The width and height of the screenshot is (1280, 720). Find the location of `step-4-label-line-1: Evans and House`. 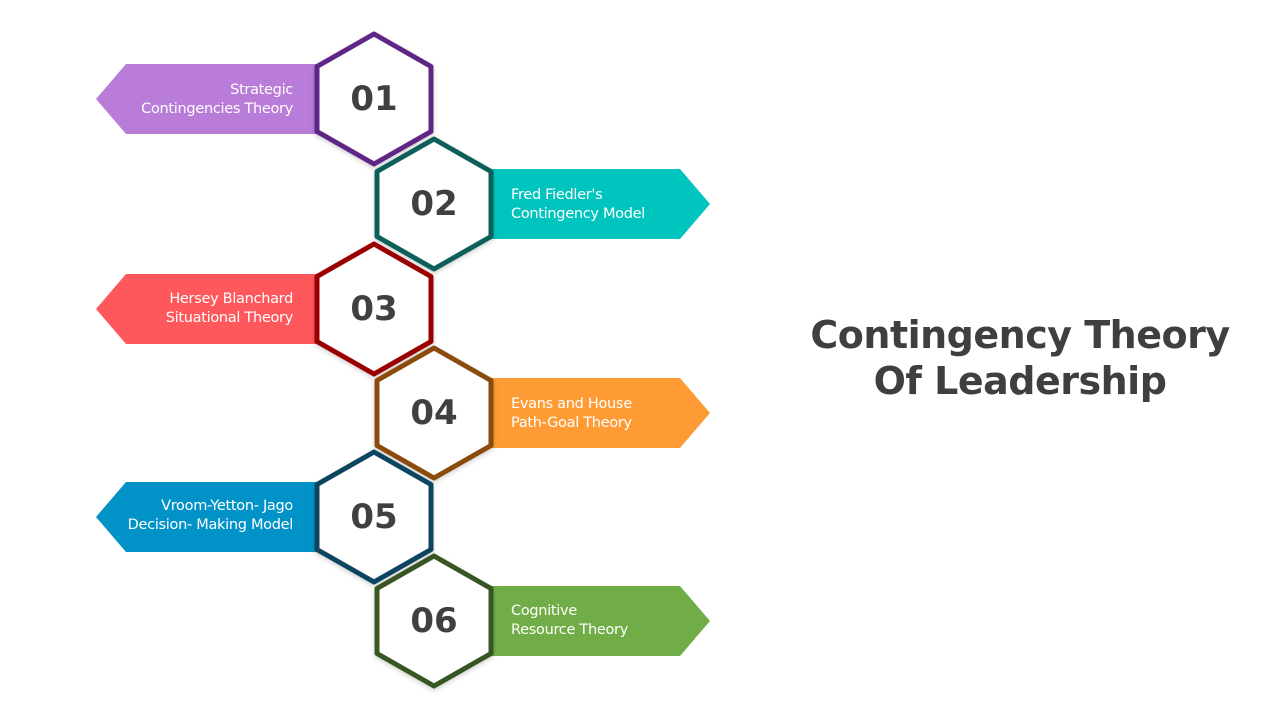

step-4-label-line-1: Evans and House is located at coordinates (571, 404).